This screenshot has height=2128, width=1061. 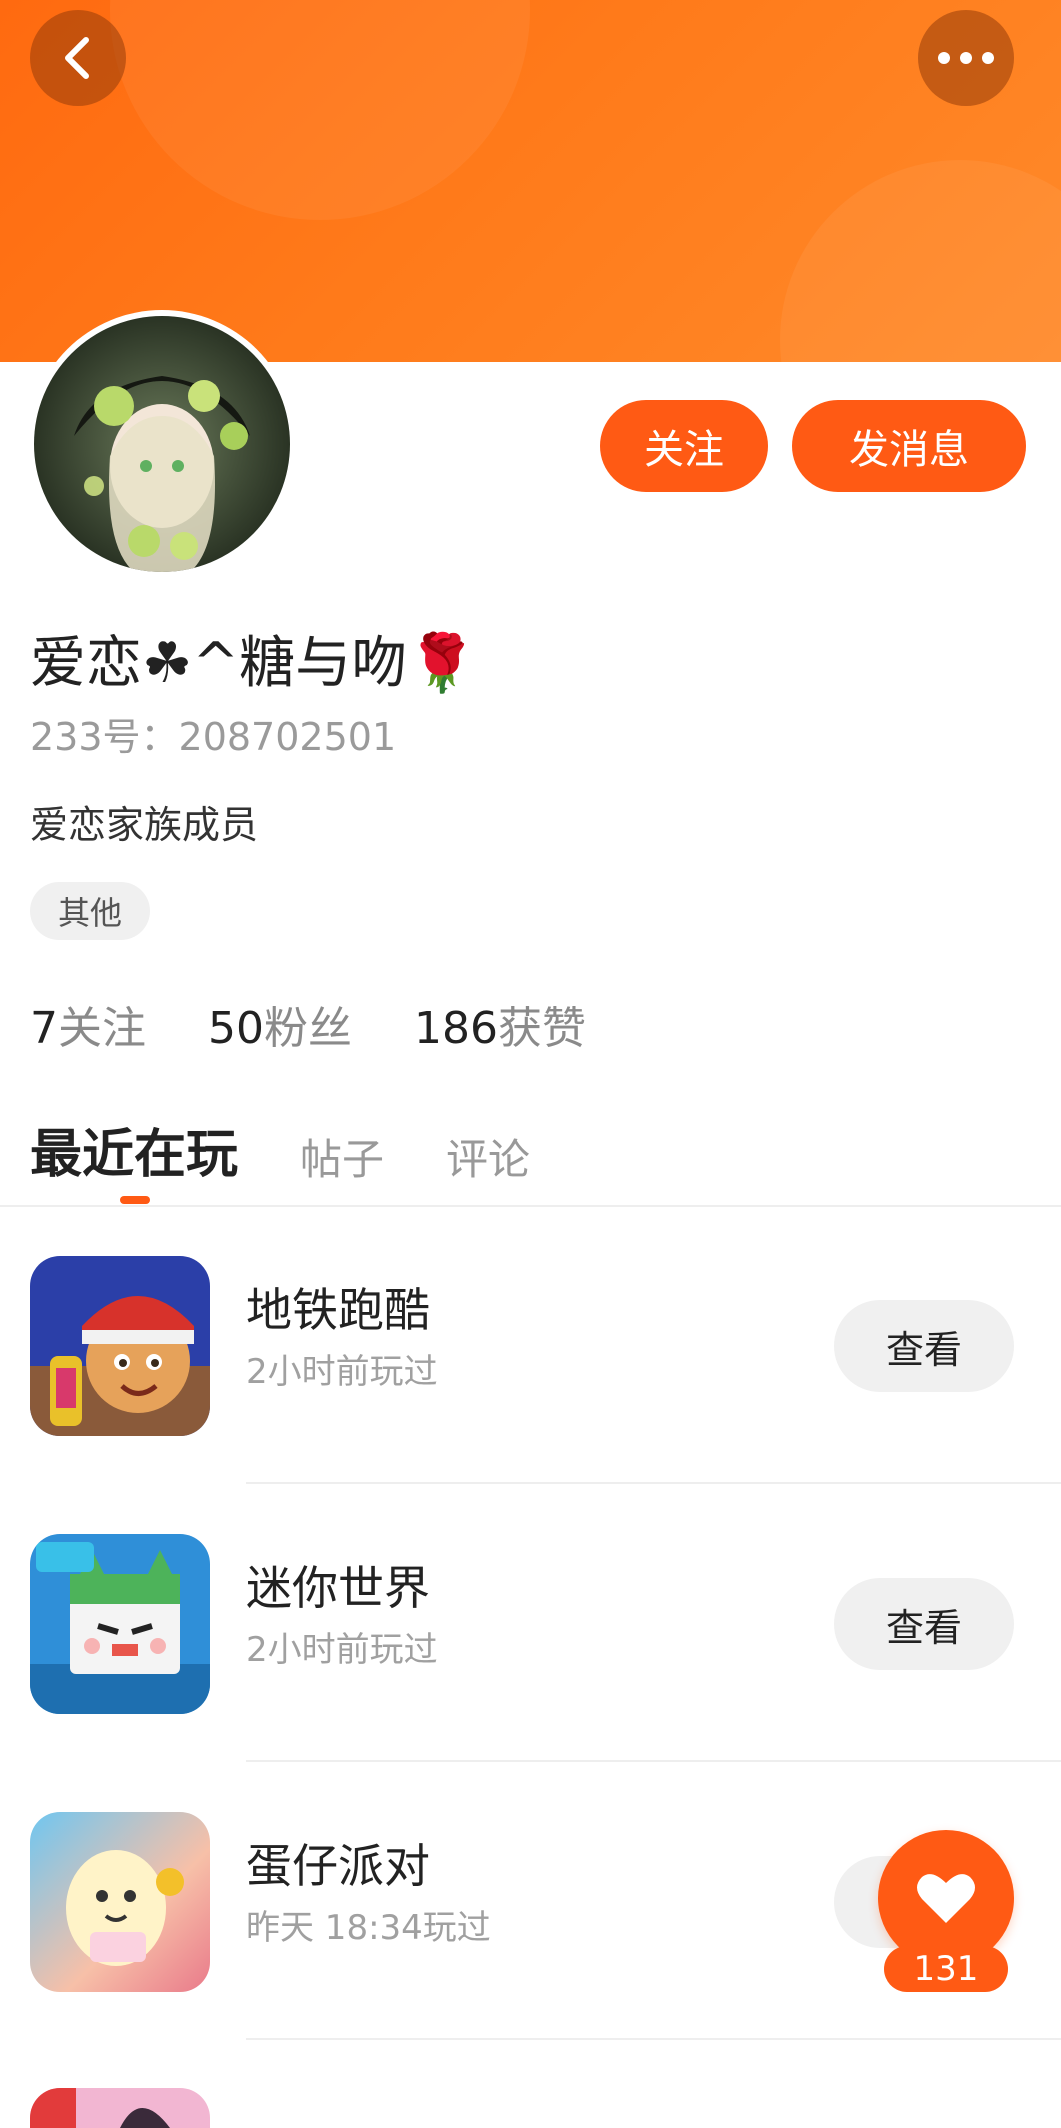 I want to click on stat-likes: 186获赞, so click(x=500, y=1024).